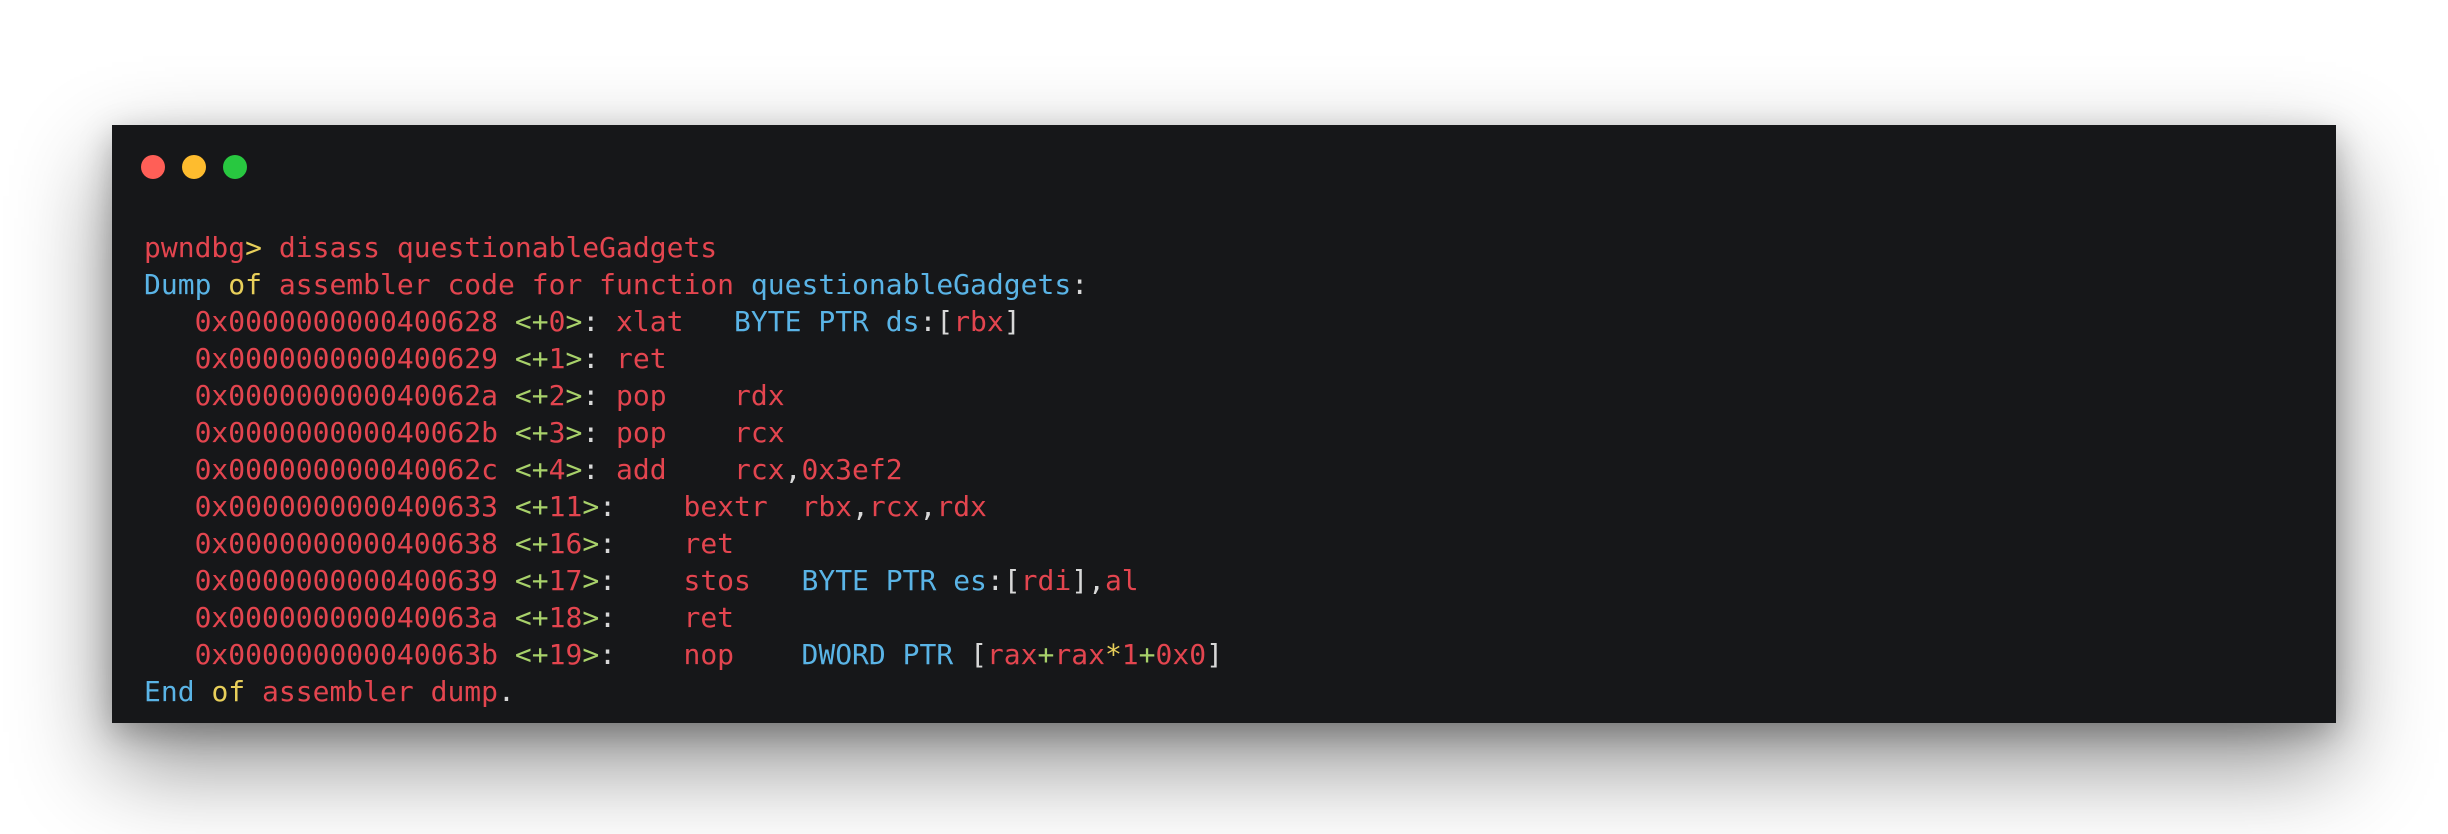  Describe the element at coordinates (675, 321) in the screenshot. I see `terminal-token: xlat` at that location.